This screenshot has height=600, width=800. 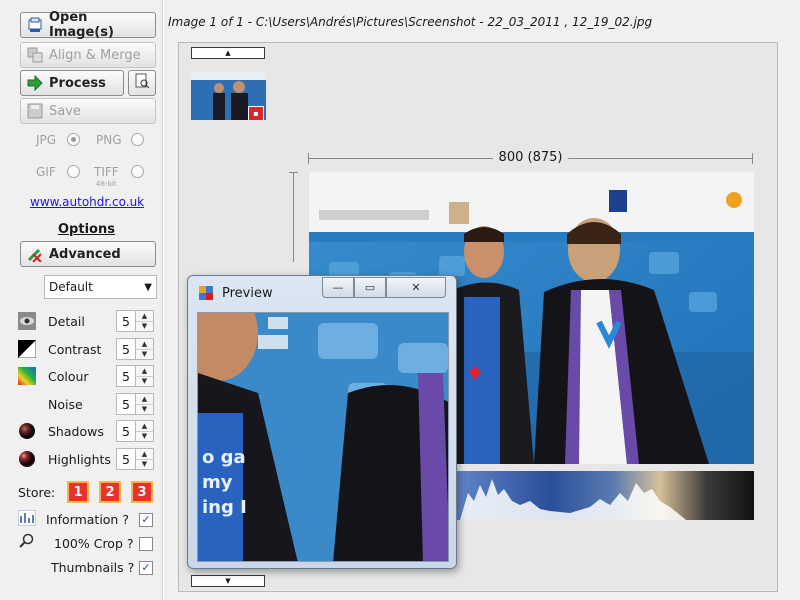 What do you see at coordinates (35, 83) in the screenshot?
I see `arrow-right-icon` at bounding box center [35, 83].